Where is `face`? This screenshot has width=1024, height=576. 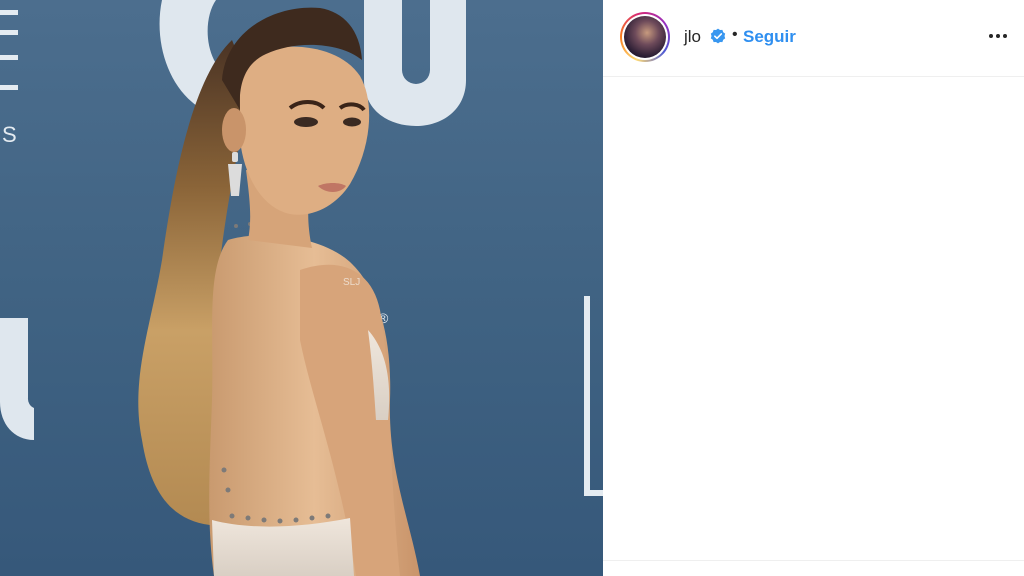
face is located at coordinates (305, 130).